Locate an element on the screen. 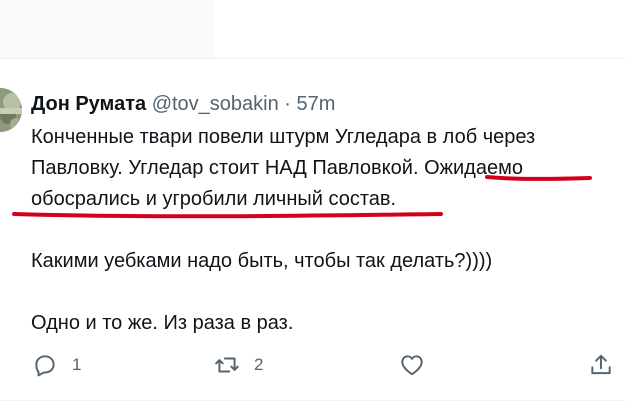  tweet-divider is located at coordinates (312, 58).